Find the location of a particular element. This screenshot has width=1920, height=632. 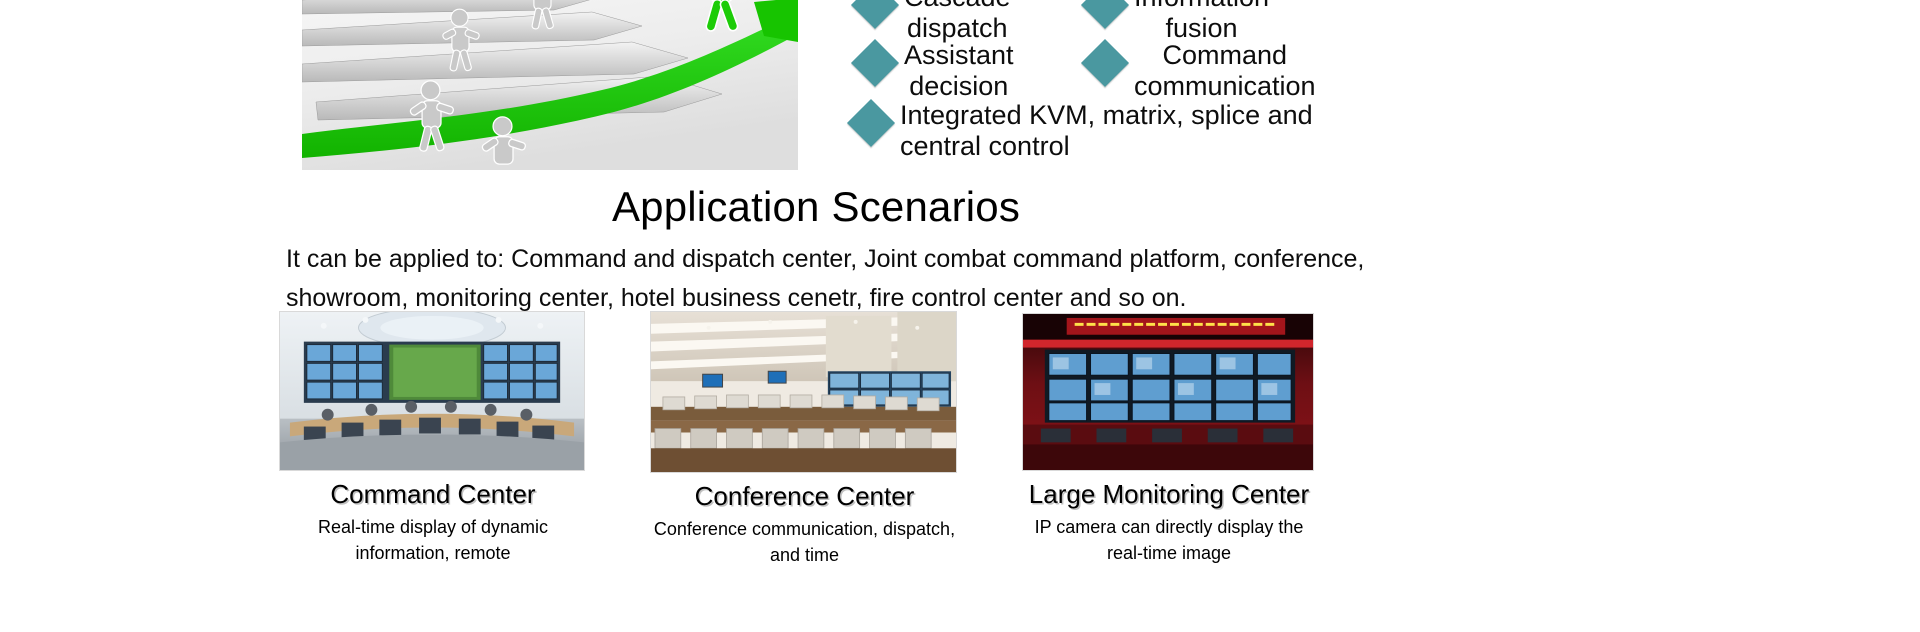

scenario-photo-large-monitoring-center is located at coordinates (1168, 392).